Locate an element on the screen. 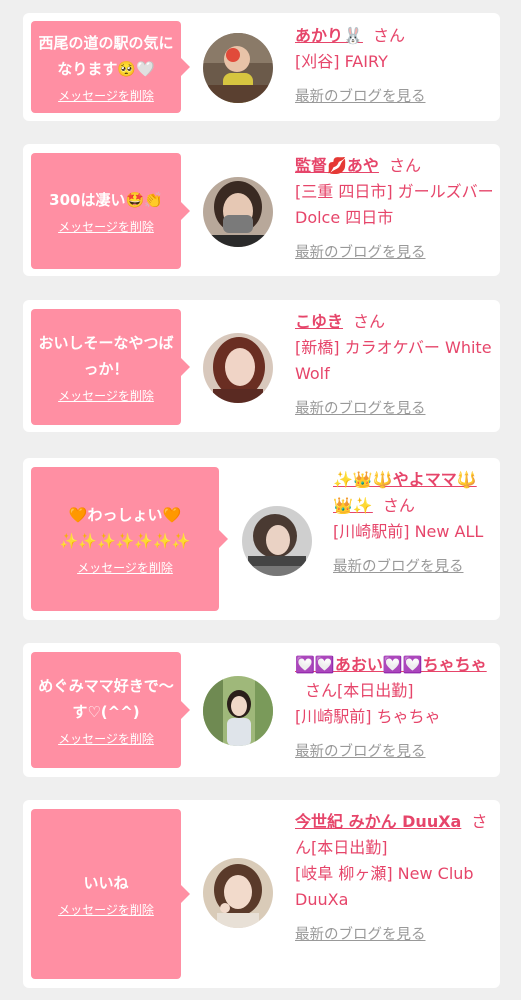 The image size is (521, 1000). message-text: 300は凄い🤩👏 is located at coordinates (106, 200).